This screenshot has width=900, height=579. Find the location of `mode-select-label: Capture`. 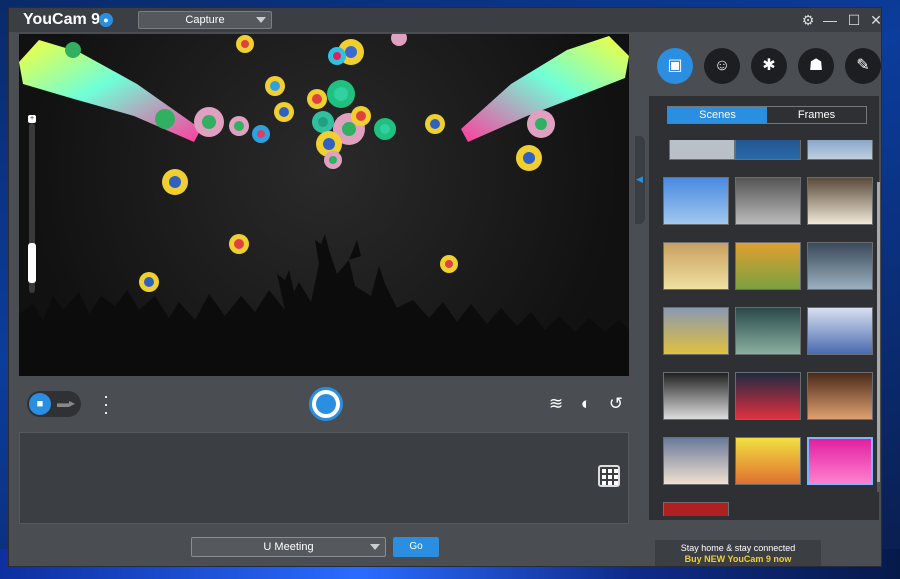

mode-select-label: Capture is located at coordinates (204, 20).